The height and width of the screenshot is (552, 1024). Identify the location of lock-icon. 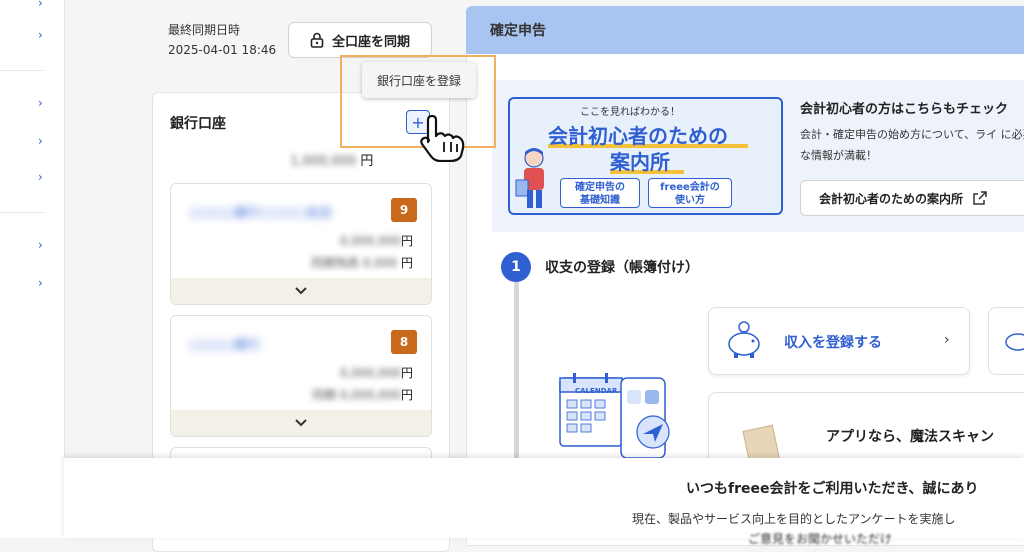
(317, 40).